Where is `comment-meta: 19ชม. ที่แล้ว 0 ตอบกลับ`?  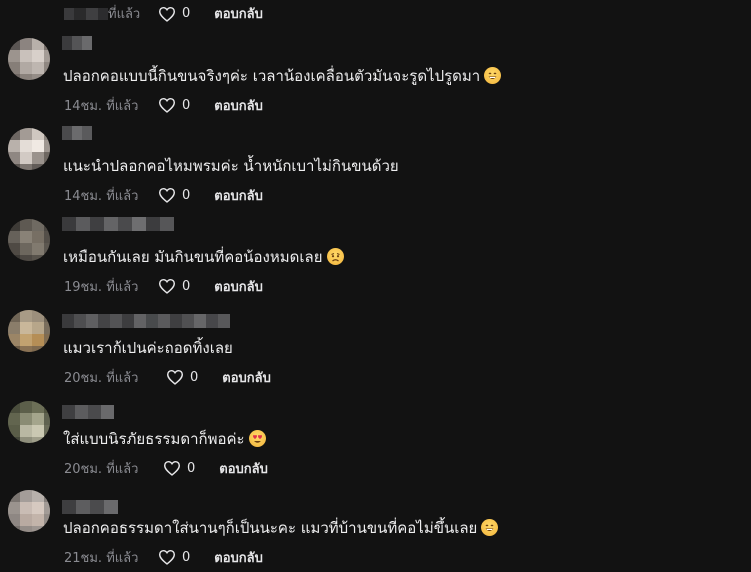 comment-meta: 19ชม. ที่แล้ว 0 ตอบกลับ is located at coordinates (163, 286).